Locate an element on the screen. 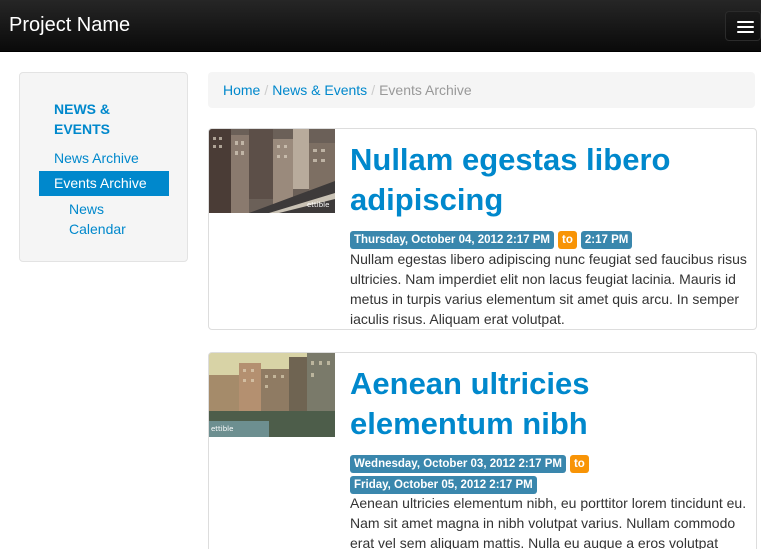 This screenshot has height=549, width=761. sidebar-item-news-archive: News Archive is located at coordinates (96, 158).